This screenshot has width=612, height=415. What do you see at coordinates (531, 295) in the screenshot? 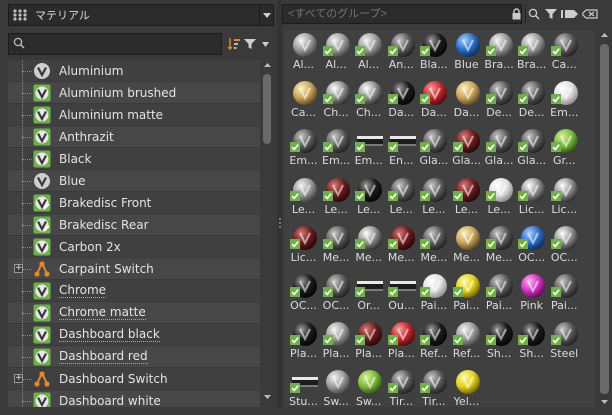
I see `material-thumbnail: Pink` at bounding box center [531, 295].